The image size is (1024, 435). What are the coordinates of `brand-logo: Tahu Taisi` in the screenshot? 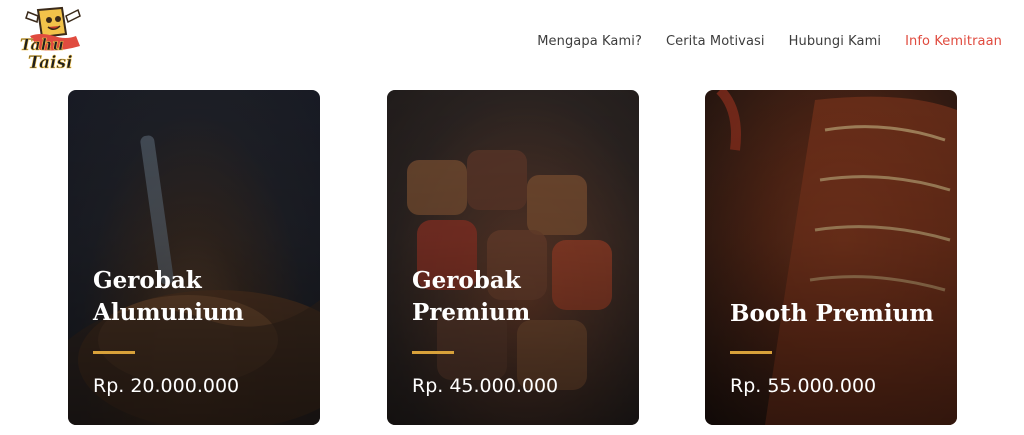 It's located at (48, 41).